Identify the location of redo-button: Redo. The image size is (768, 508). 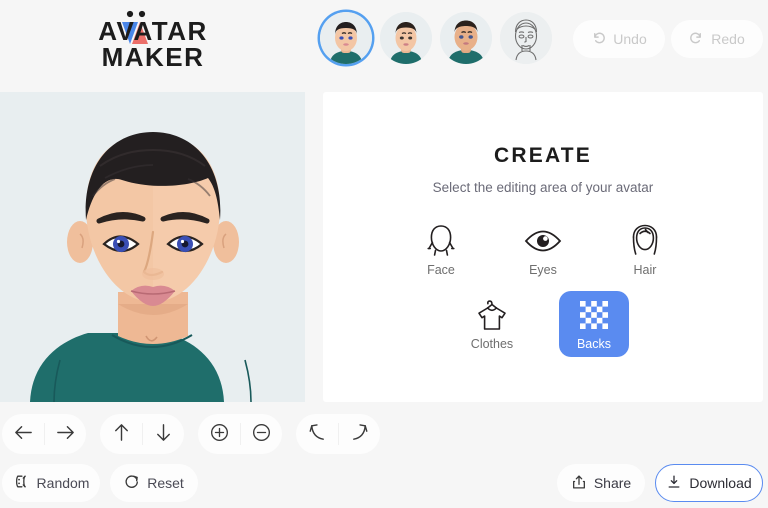
(717, 39).